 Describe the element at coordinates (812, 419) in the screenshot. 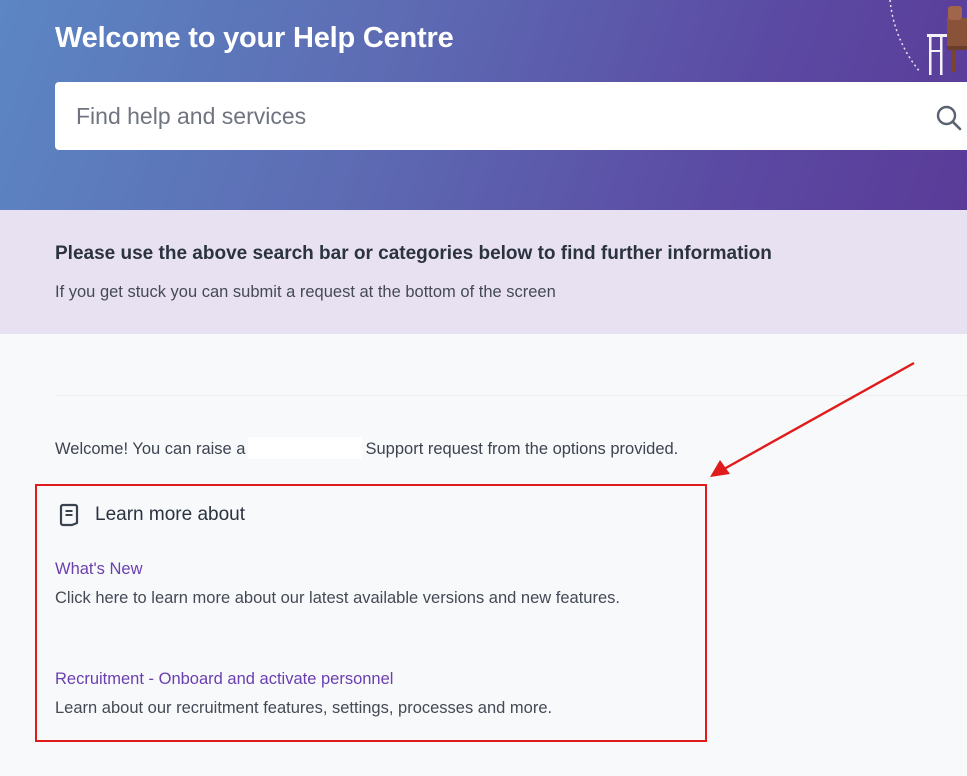

I see `annotation-arrow` at that location.